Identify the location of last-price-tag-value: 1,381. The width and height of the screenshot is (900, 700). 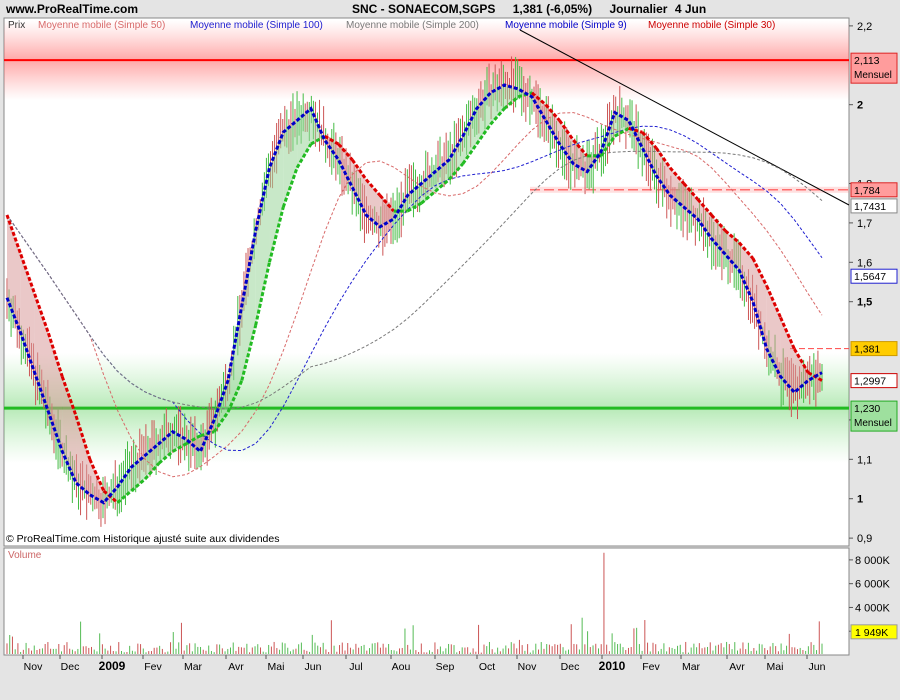
(867, 350).